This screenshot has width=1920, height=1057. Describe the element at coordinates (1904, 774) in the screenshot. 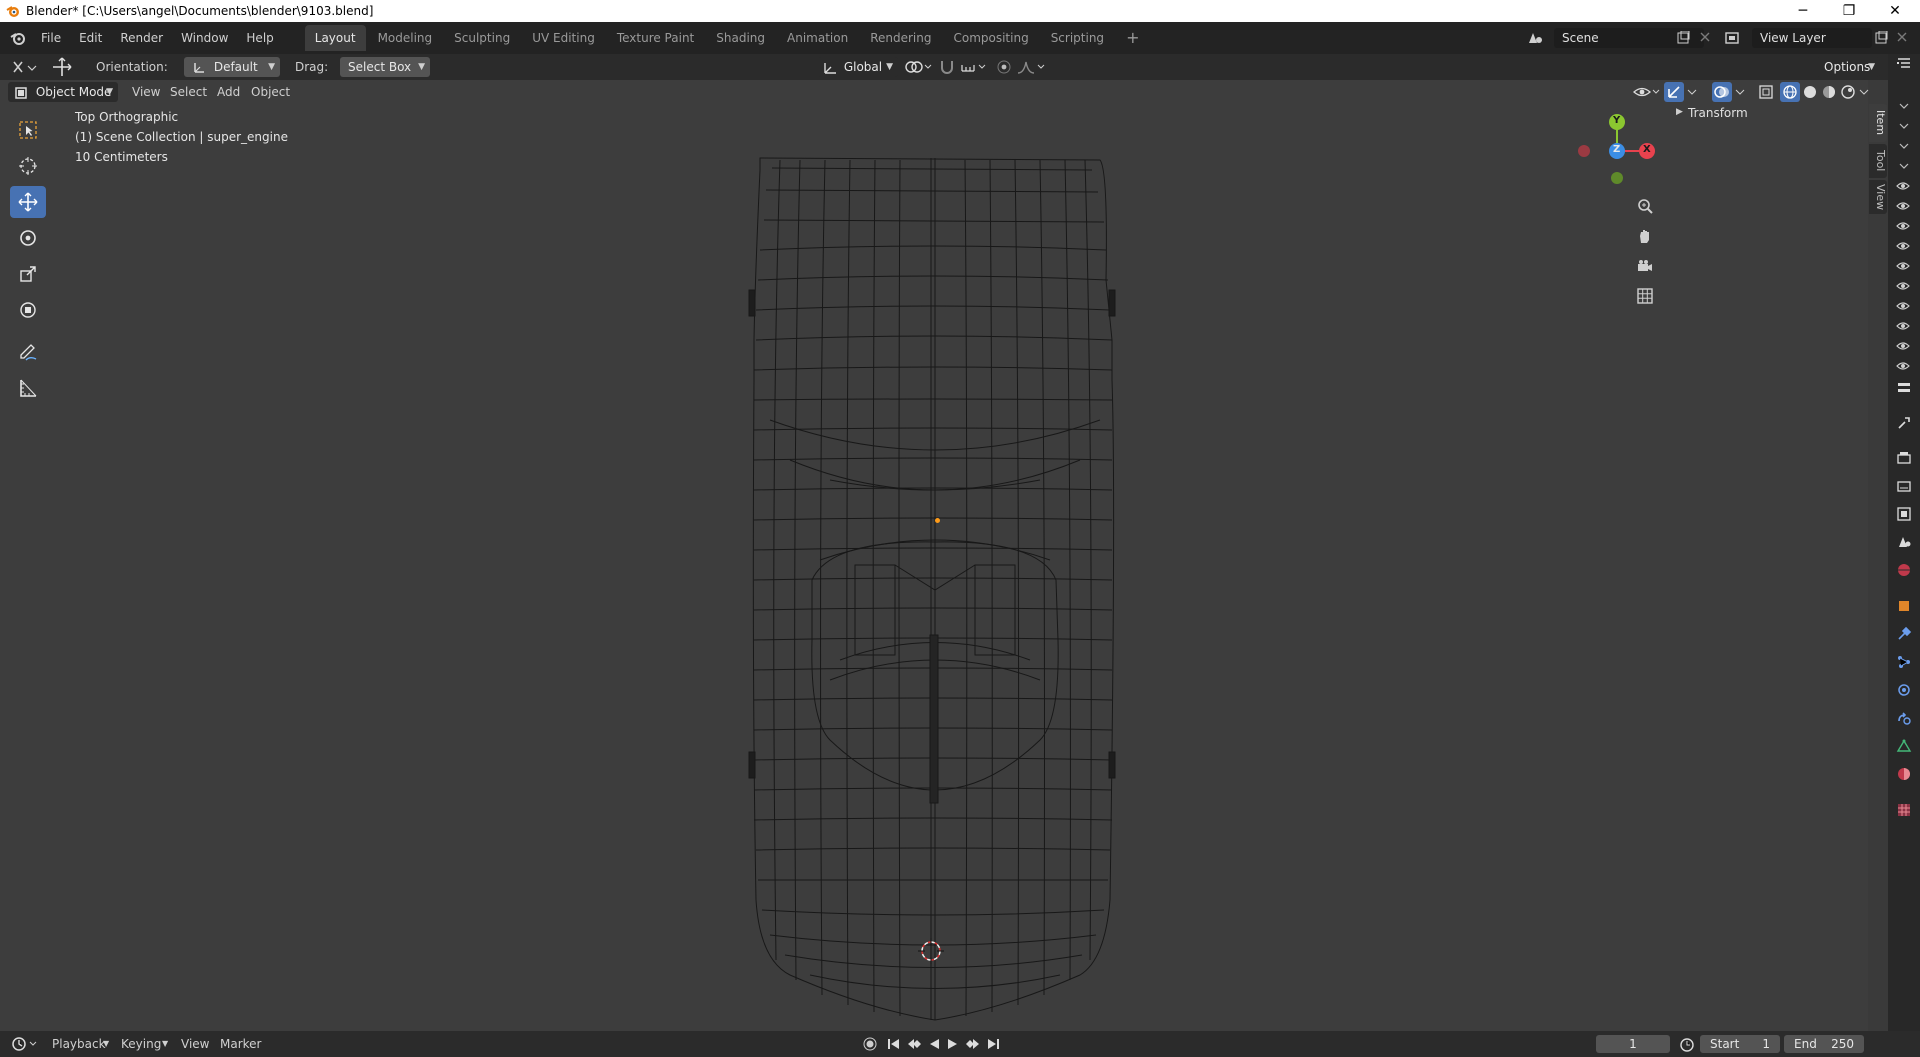

I see `material-properties-icon` at that location.